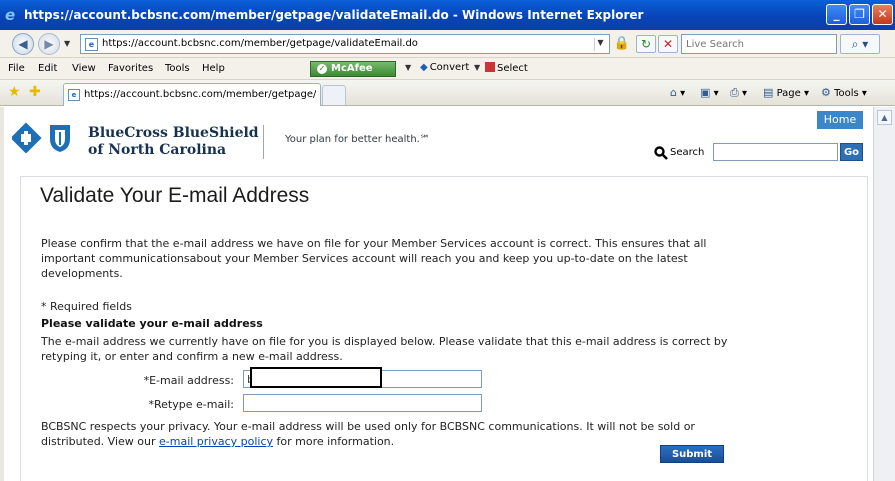 The image size is (895, 481). Describe the element at coordinates (41, 137) in the screenshot. I see `bcbs-logo-icon` at that location.